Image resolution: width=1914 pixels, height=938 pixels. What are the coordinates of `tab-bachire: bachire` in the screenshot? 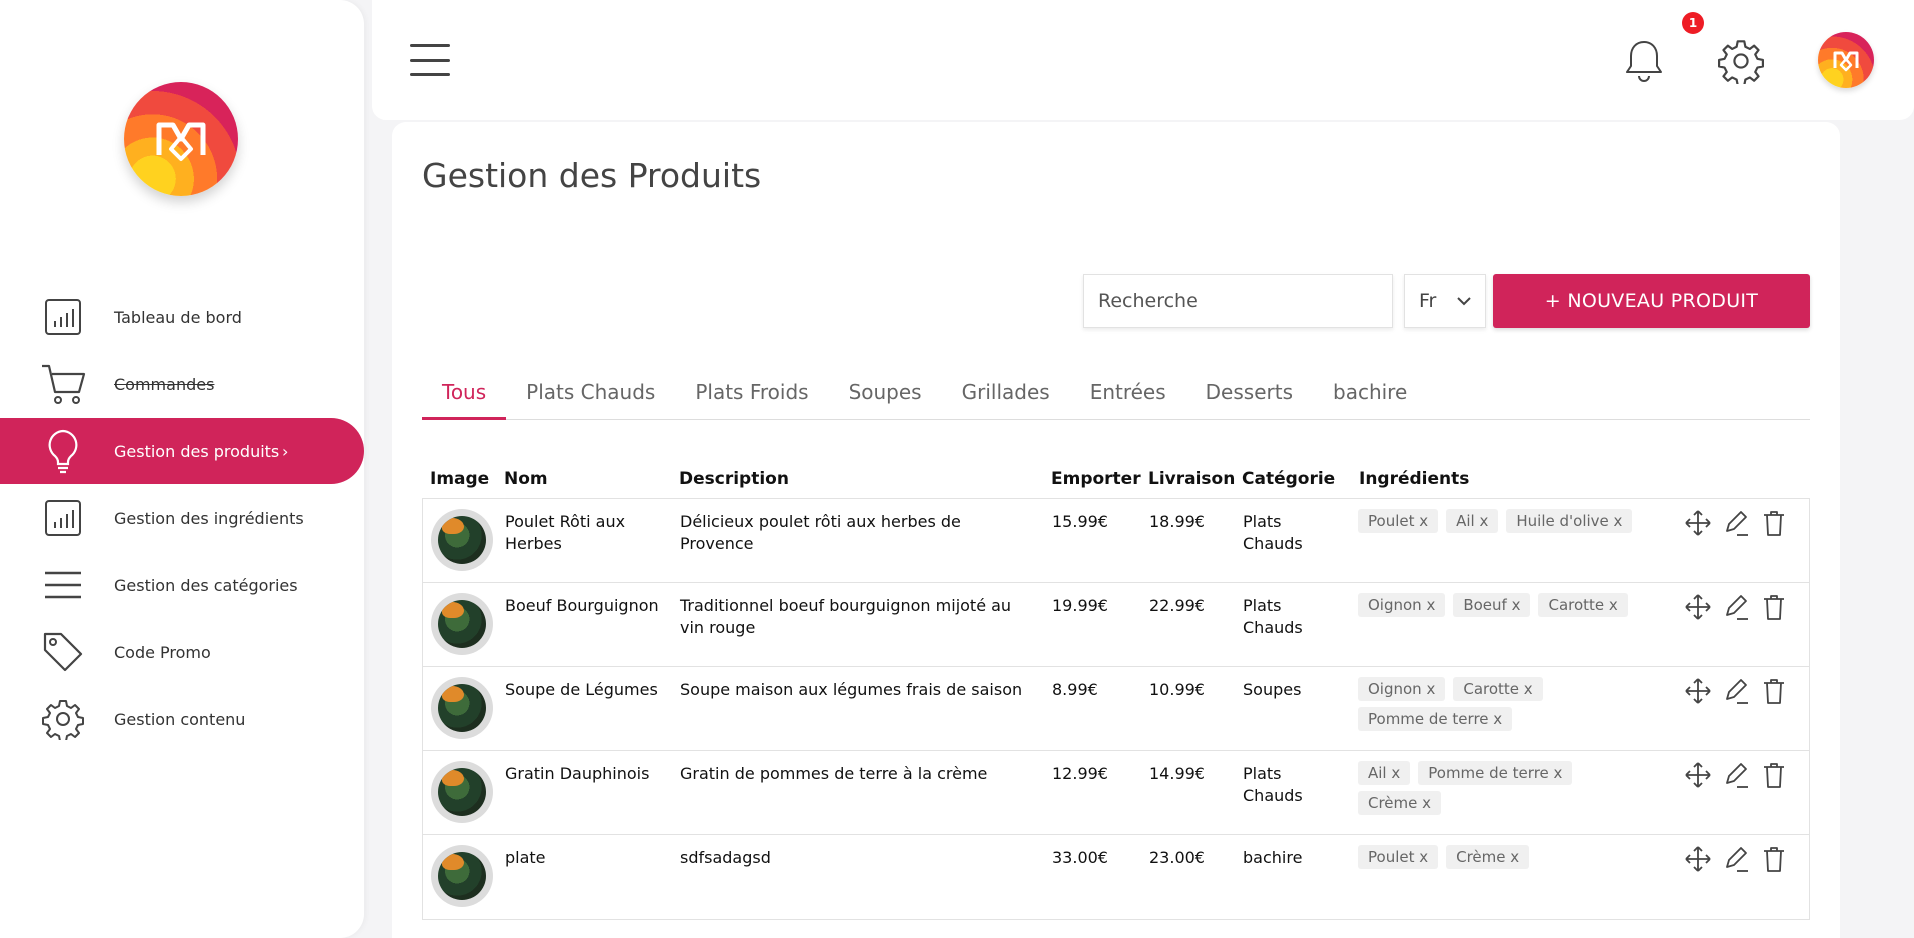 It's located at (1370, 397).